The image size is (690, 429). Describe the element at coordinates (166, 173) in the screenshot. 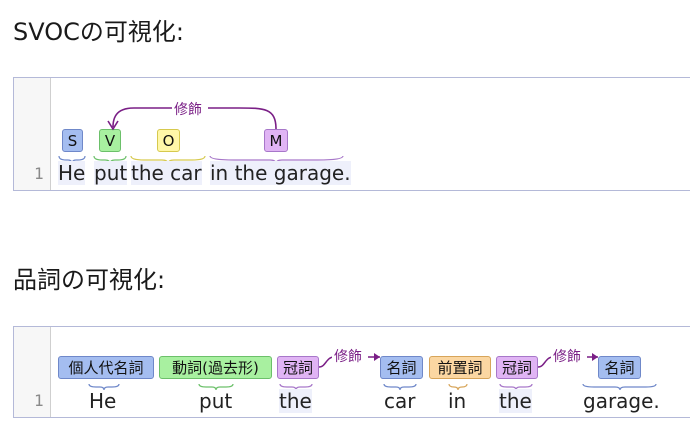

I see `word-the-car: the car` at that location.